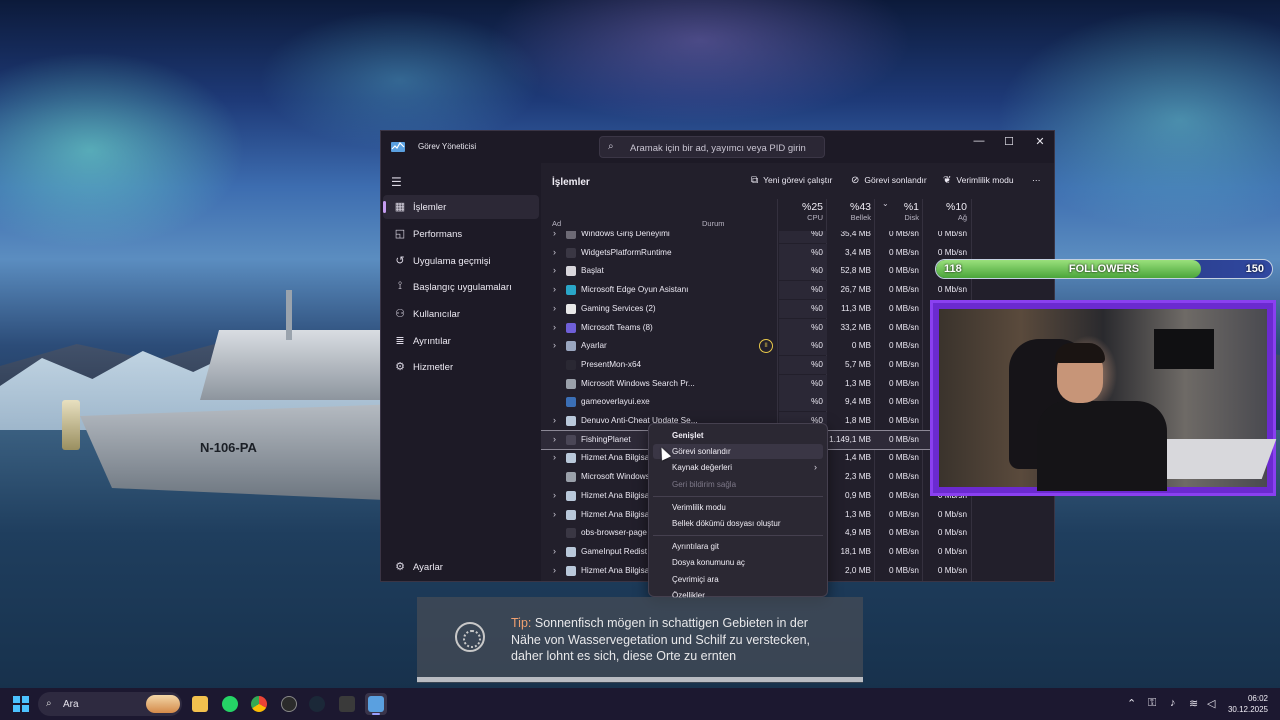 The image size is (1280, 720). I want to click on microphone-icon: ♪, so click(1173, 703).